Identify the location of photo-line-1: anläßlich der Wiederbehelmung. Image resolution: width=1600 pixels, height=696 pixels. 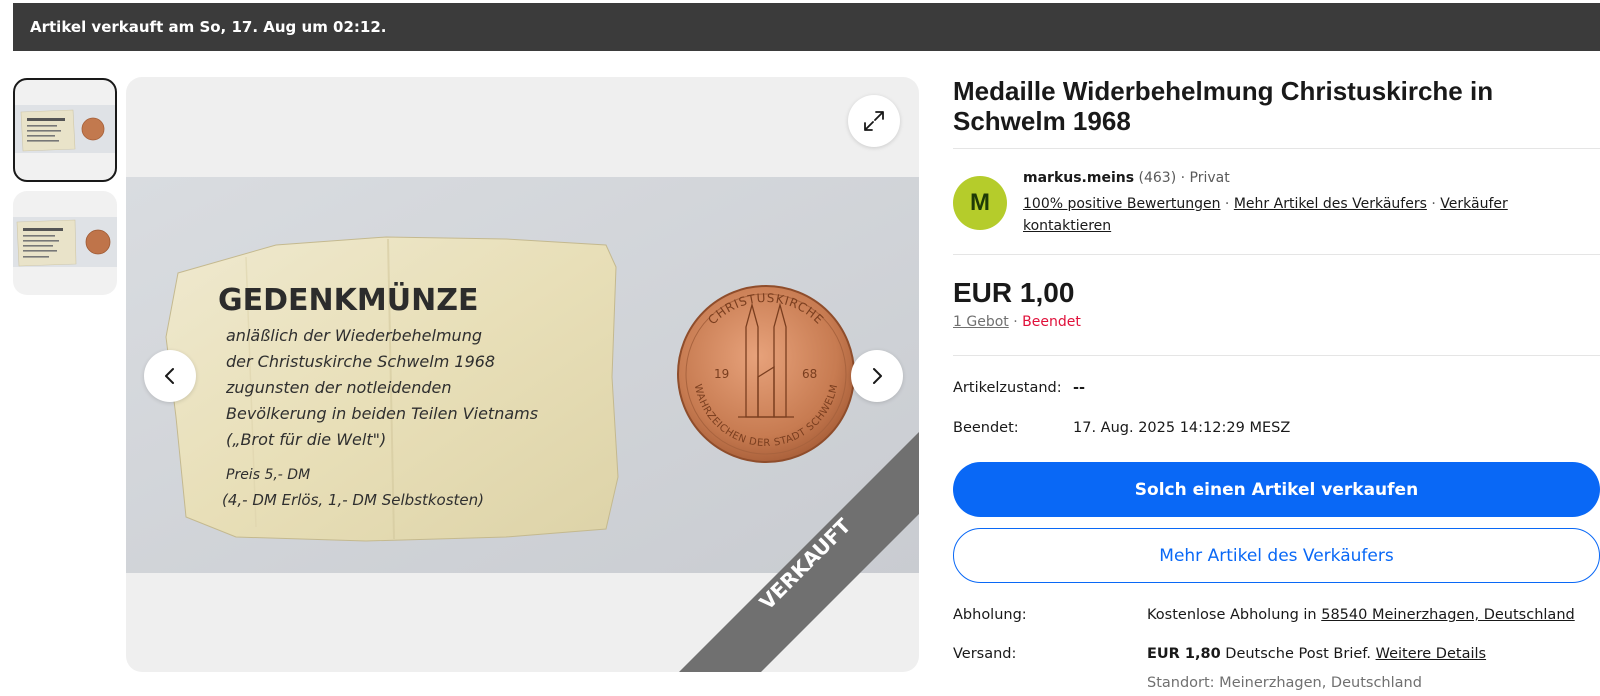
(354, 335).